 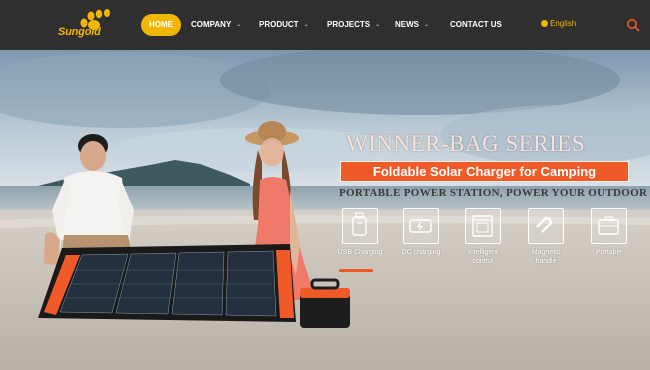 I want to click on language-selector: English, so click(x=558, y=23).